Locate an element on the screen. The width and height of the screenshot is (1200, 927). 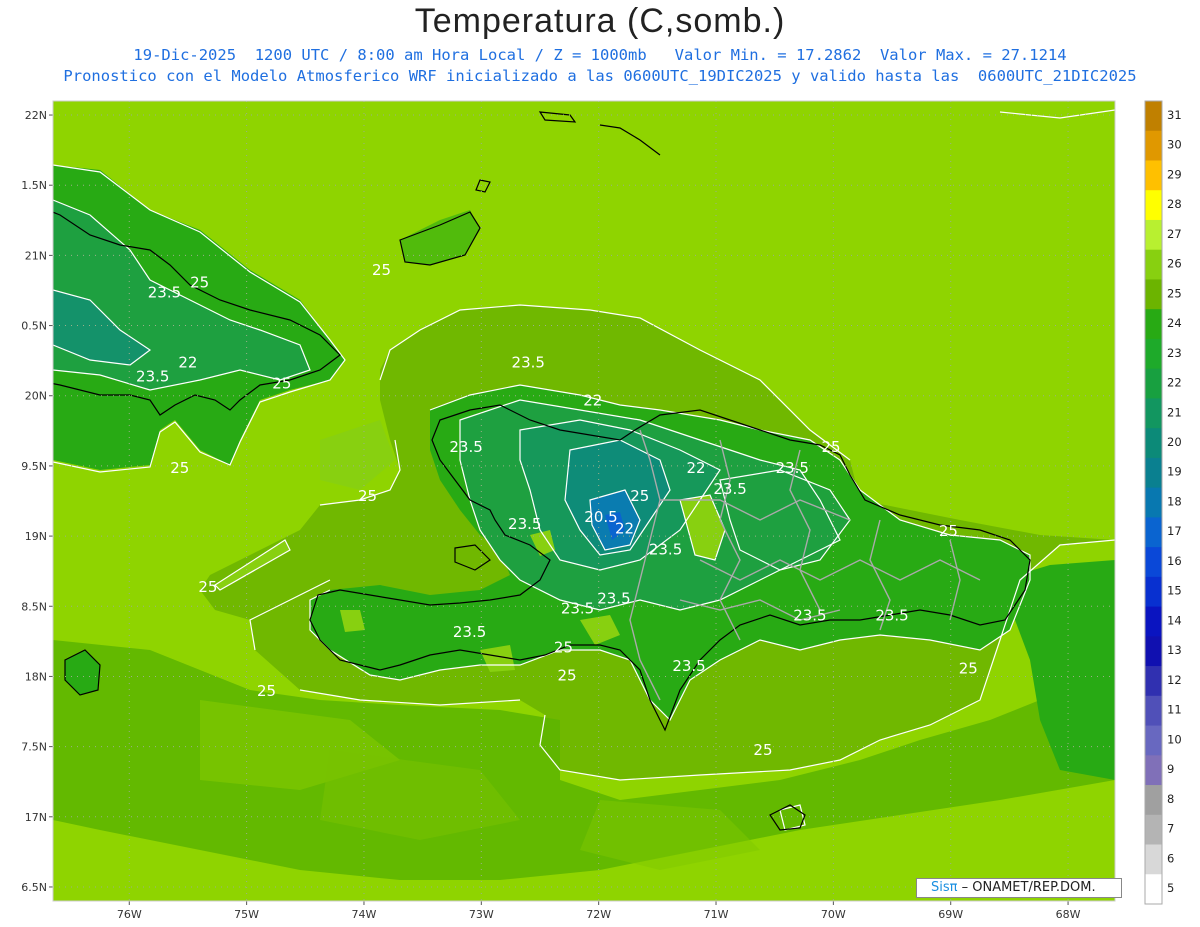
colorbar-label: 9 is located at coordinates (1170, 769).